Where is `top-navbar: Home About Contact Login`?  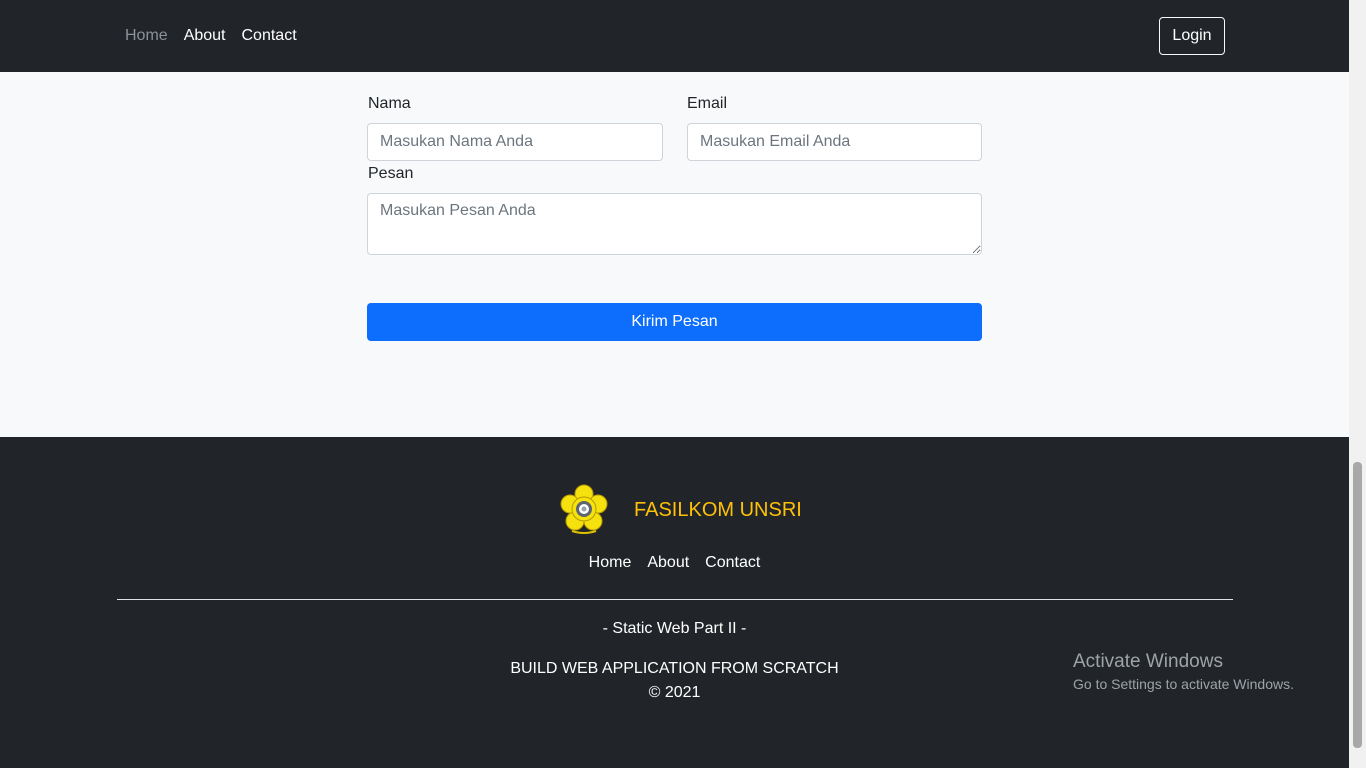
top-navbar: Home About Contact Login is located at coordinates (674, 36).